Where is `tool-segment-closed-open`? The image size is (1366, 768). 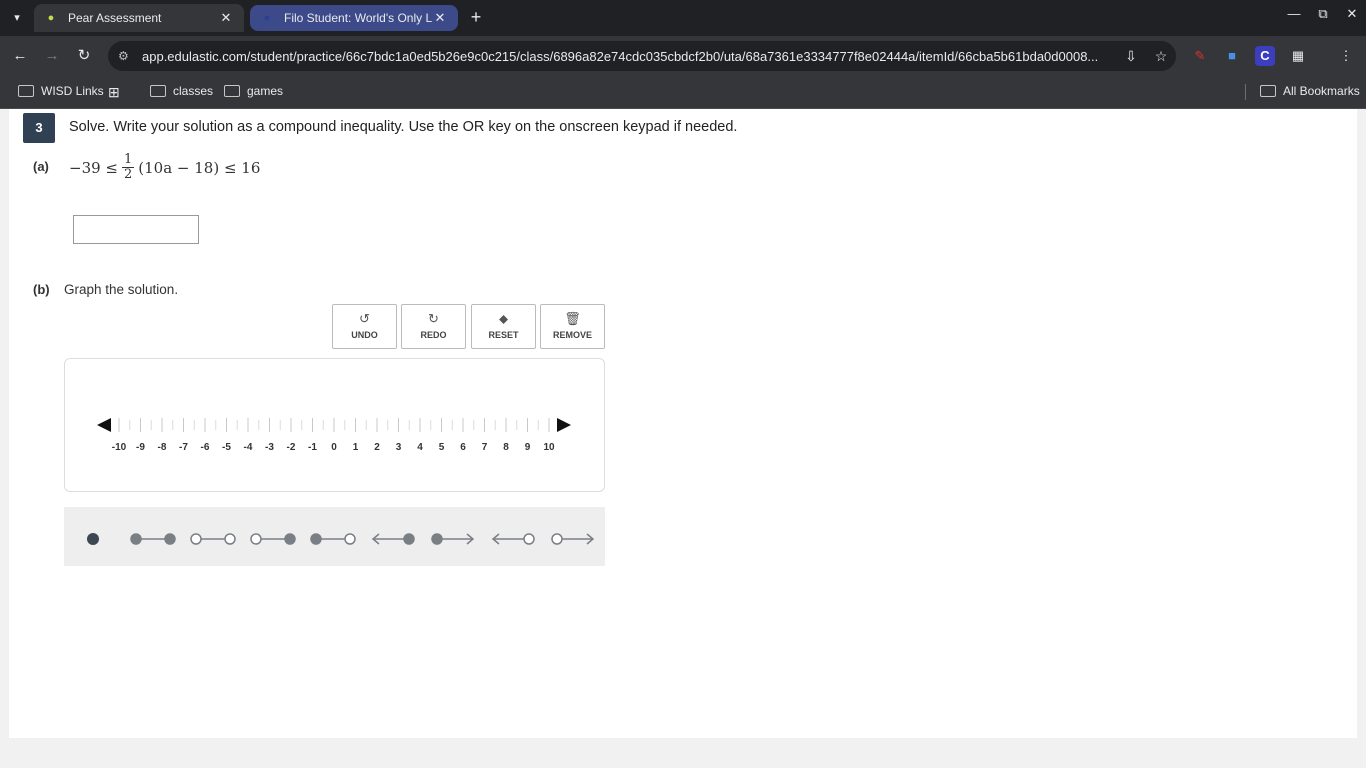 tool-segment-closed-open is located at coordinates (333, 539).